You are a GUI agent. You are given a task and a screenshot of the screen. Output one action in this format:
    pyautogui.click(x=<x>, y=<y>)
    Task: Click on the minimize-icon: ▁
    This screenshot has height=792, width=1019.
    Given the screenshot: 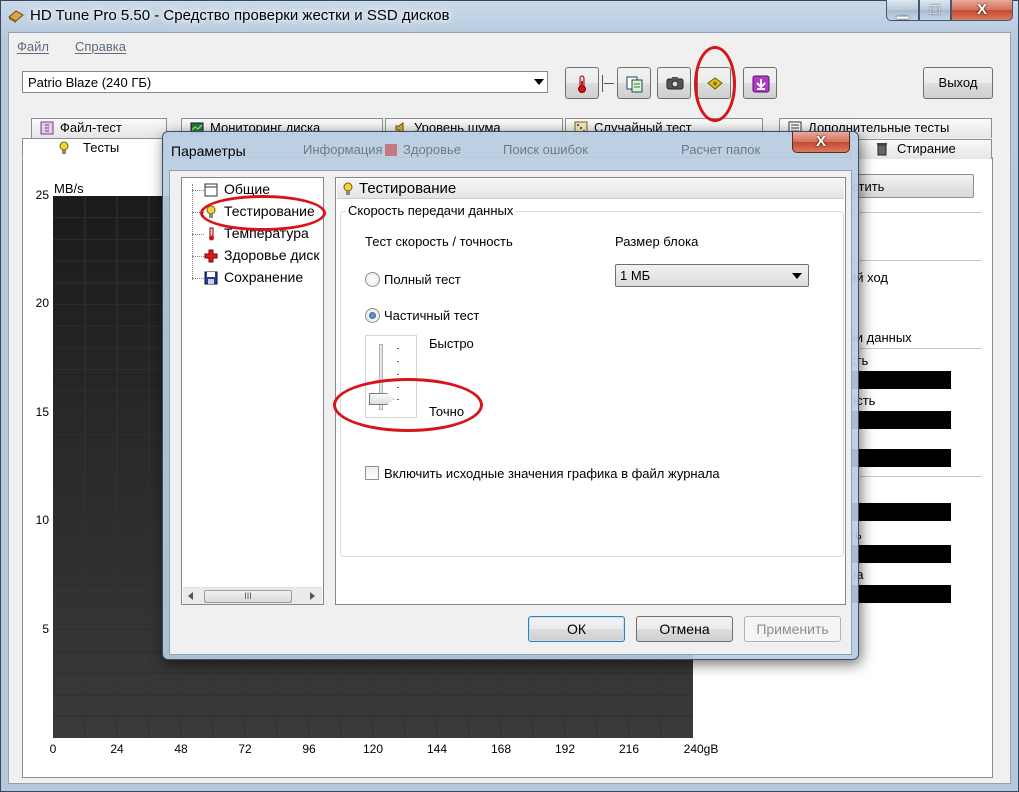 What is the action you would take?
    pyautogui.click(x=902, y=10)
    